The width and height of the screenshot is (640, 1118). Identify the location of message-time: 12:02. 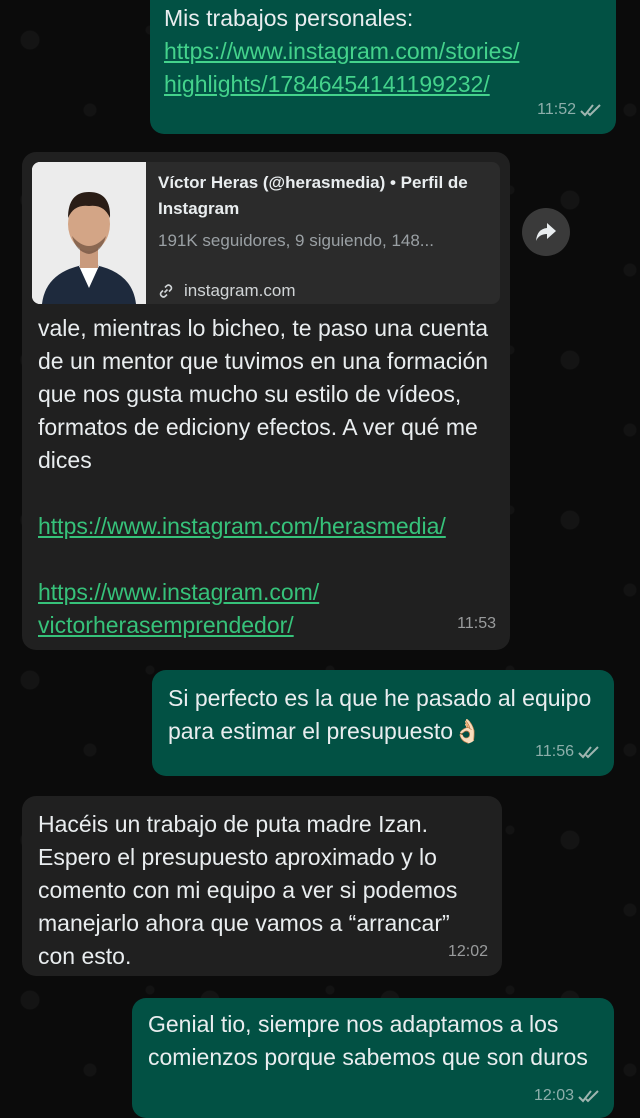
(467, 951).